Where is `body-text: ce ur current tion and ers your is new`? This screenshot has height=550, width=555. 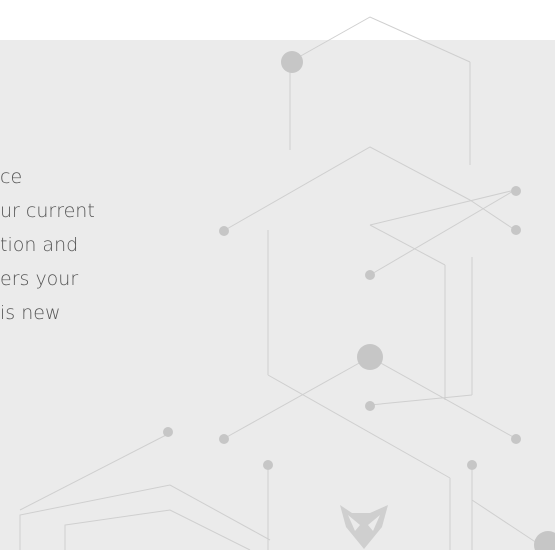 body-text: ce ur current tion and ers your is new is located at coordinates (85, 245).